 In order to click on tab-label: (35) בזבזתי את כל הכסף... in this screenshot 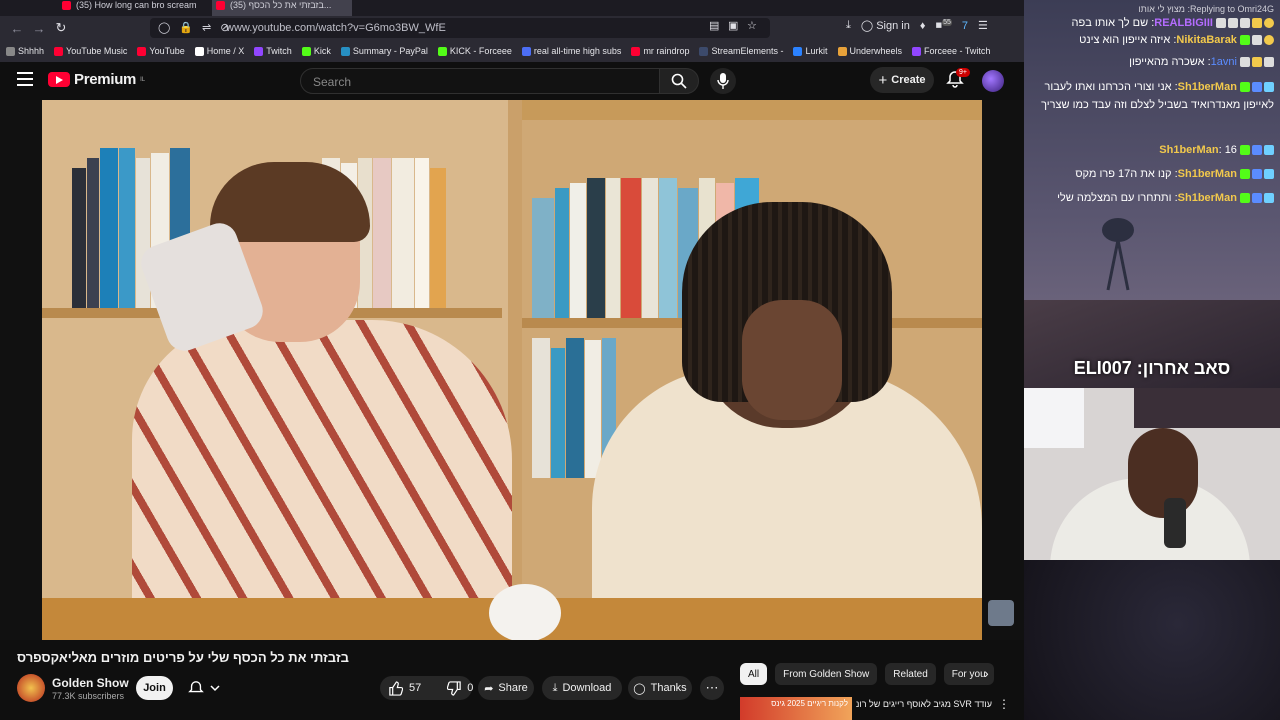, I will do `click(281, 5)`.